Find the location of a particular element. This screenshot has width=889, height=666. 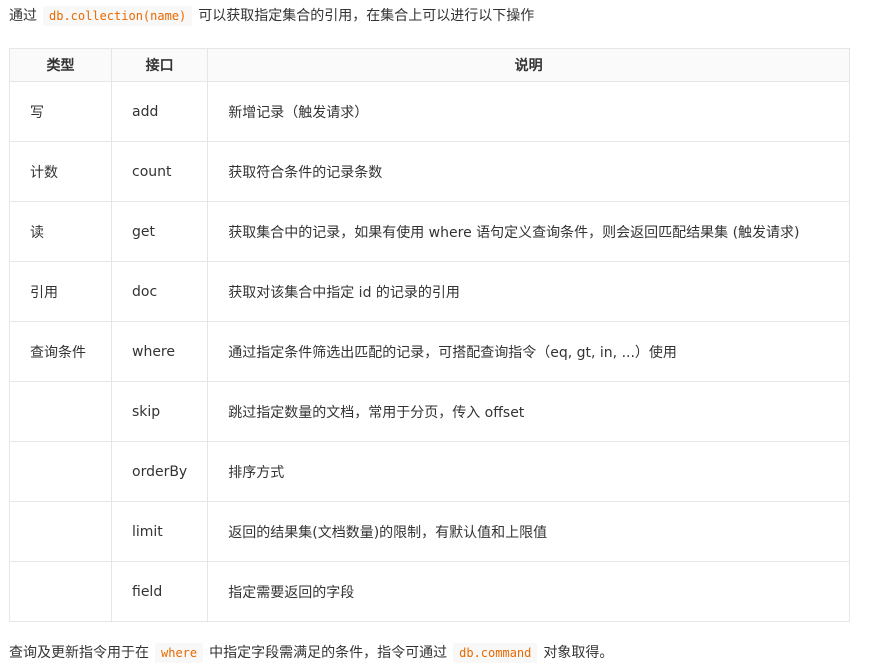

cell-desc: 新增记录（触发请求） is located at coordinates (528, 111).